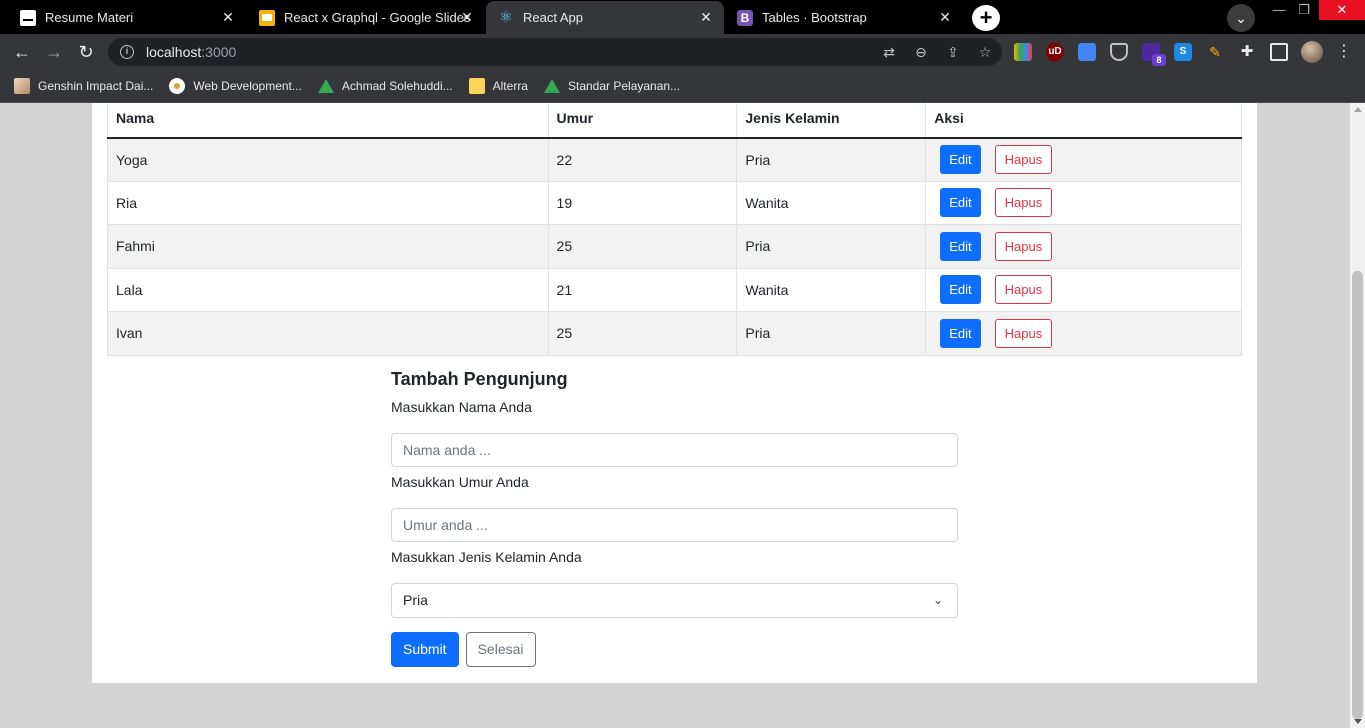  I want to click on table-header-row: Nama Umur Jenis Kelamin Aksi, so click(674, 121).